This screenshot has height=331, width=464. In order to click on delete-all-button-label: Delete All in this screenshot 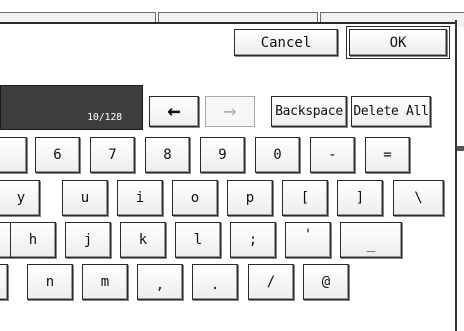, I will do `click(391, 111)`.